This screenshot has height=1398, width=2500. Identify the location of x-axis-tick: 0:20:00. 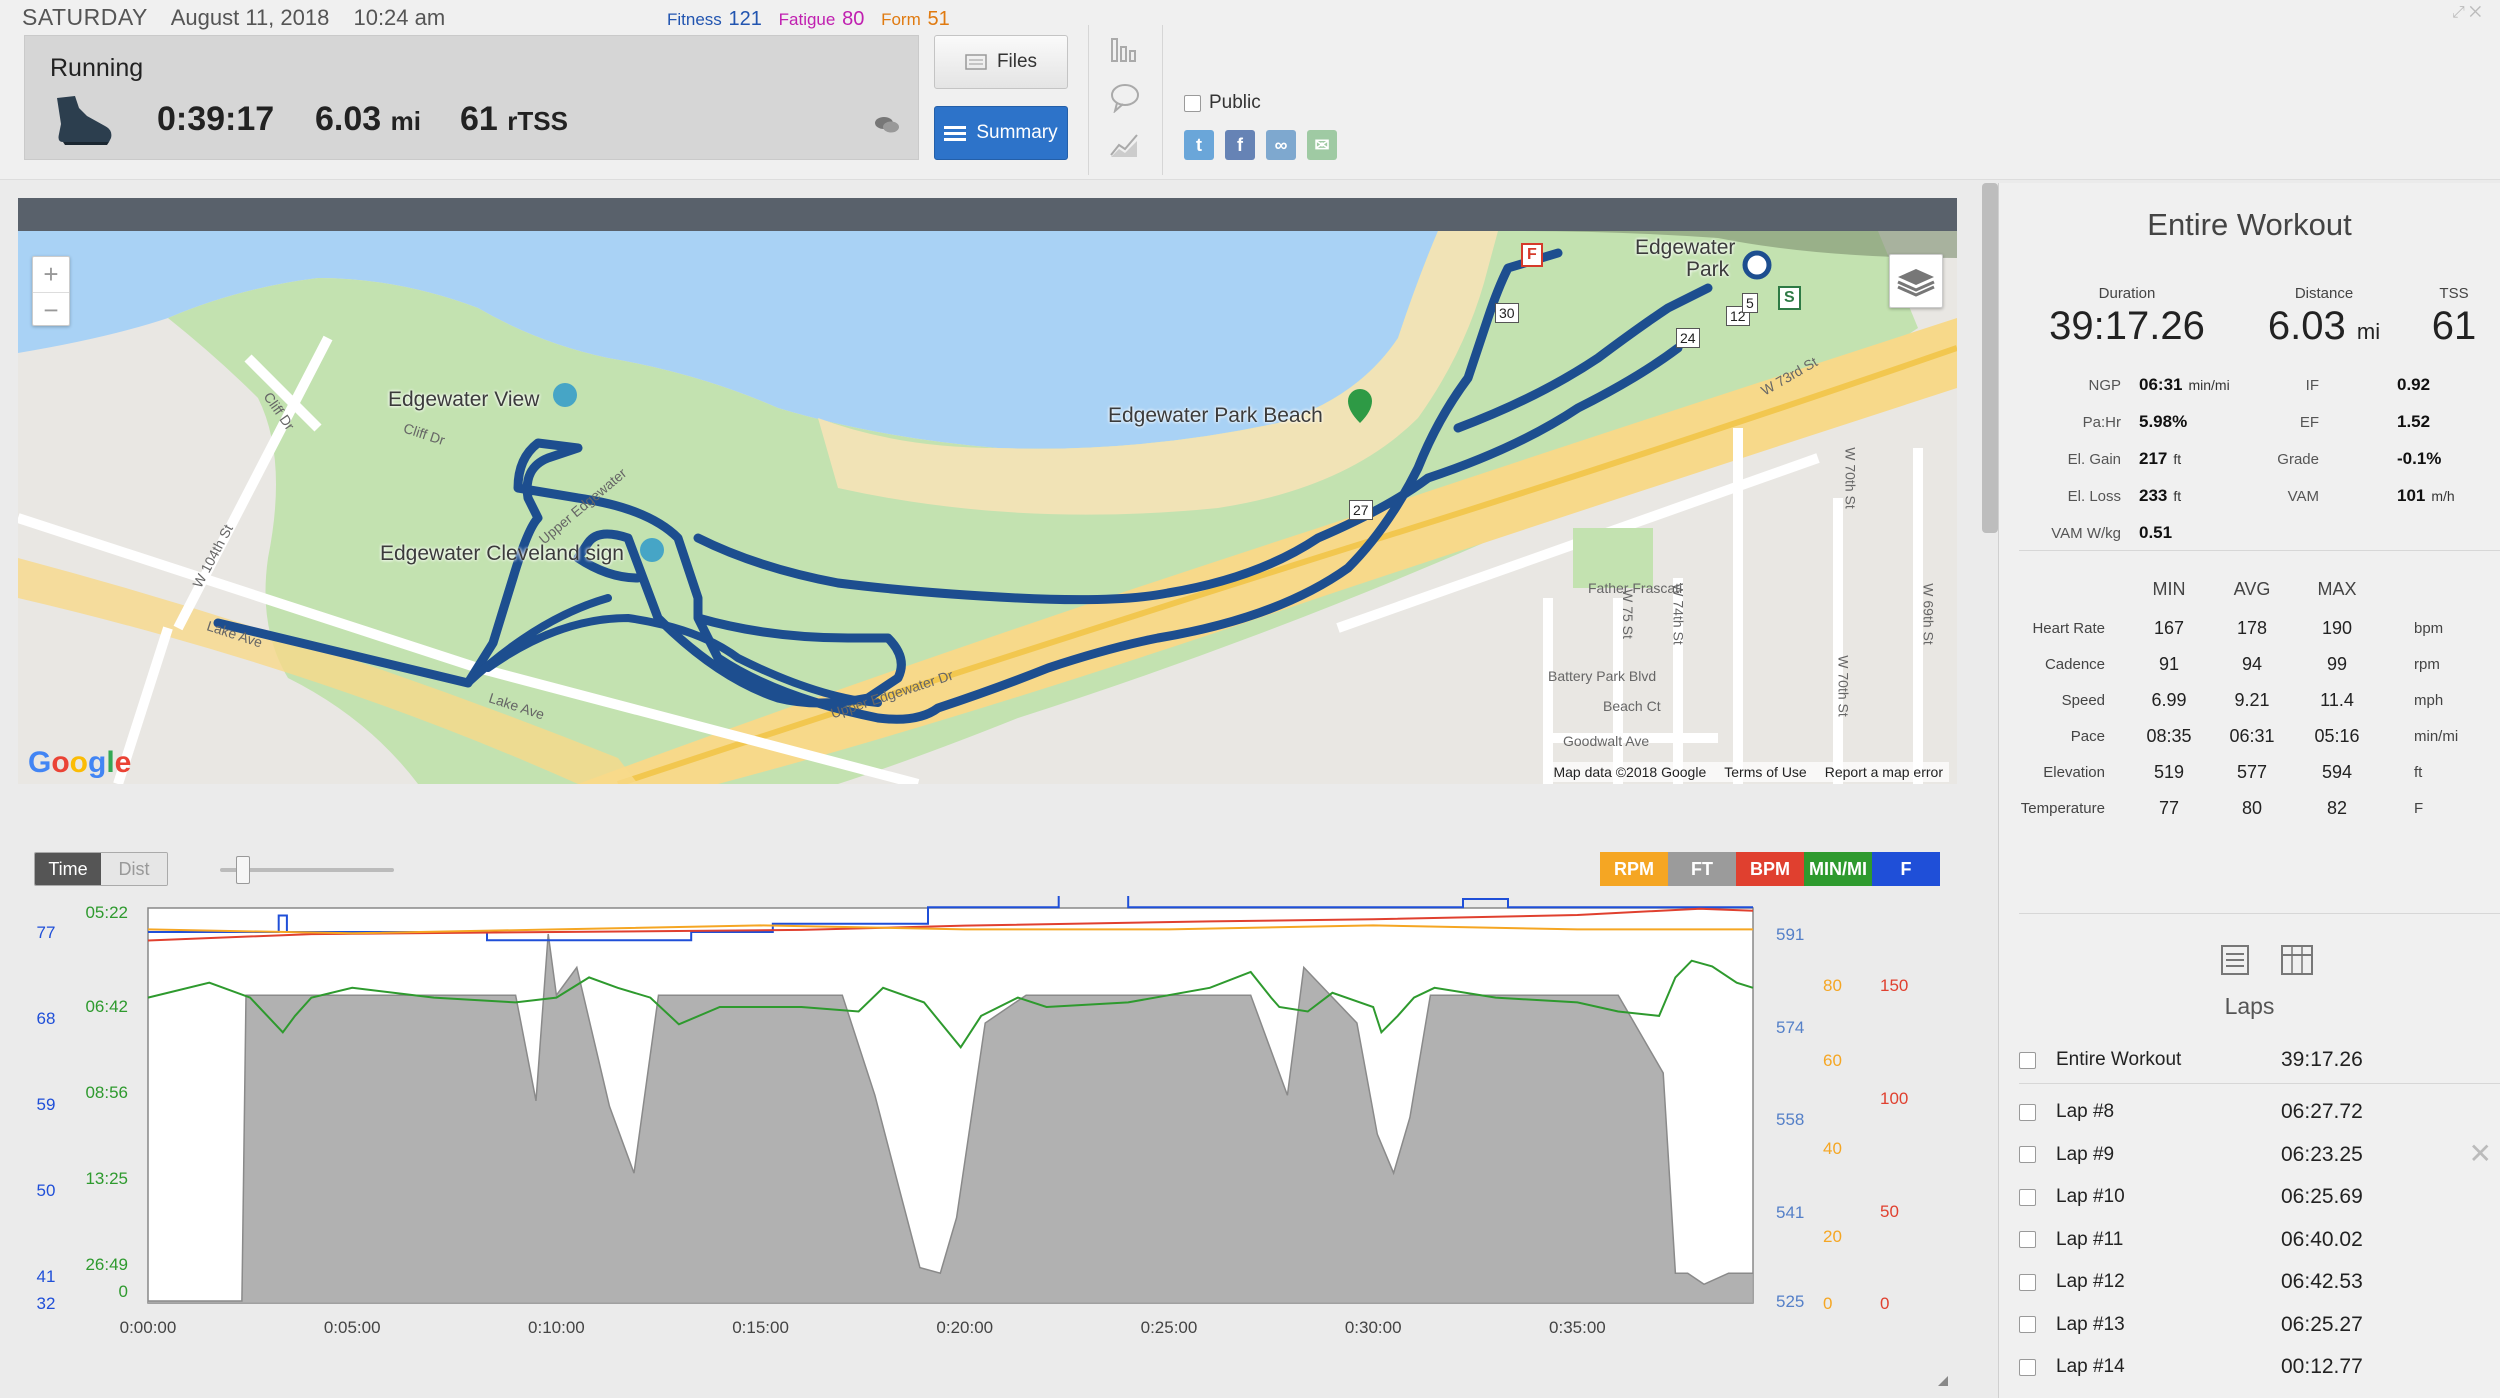
(964, 1327).